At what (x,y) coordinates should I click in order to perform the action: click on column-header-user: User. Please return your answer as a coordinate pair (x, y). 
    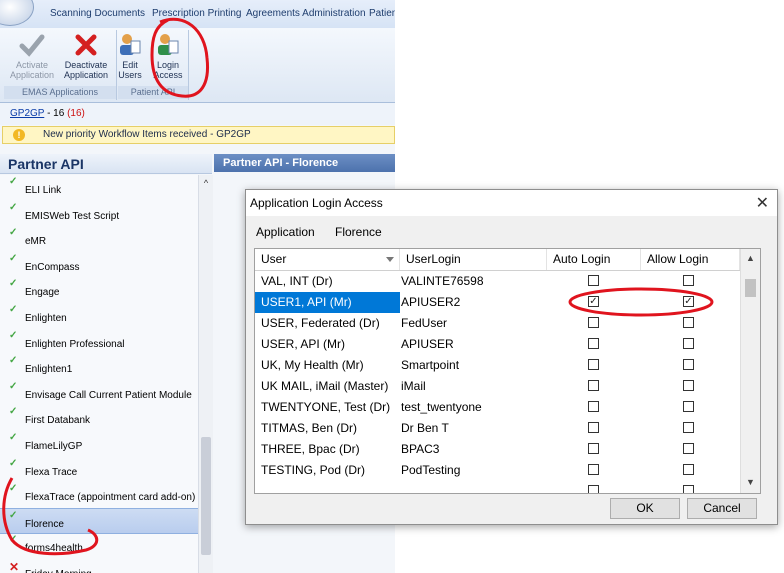
    Looking at the image, I should click on (327, 259).